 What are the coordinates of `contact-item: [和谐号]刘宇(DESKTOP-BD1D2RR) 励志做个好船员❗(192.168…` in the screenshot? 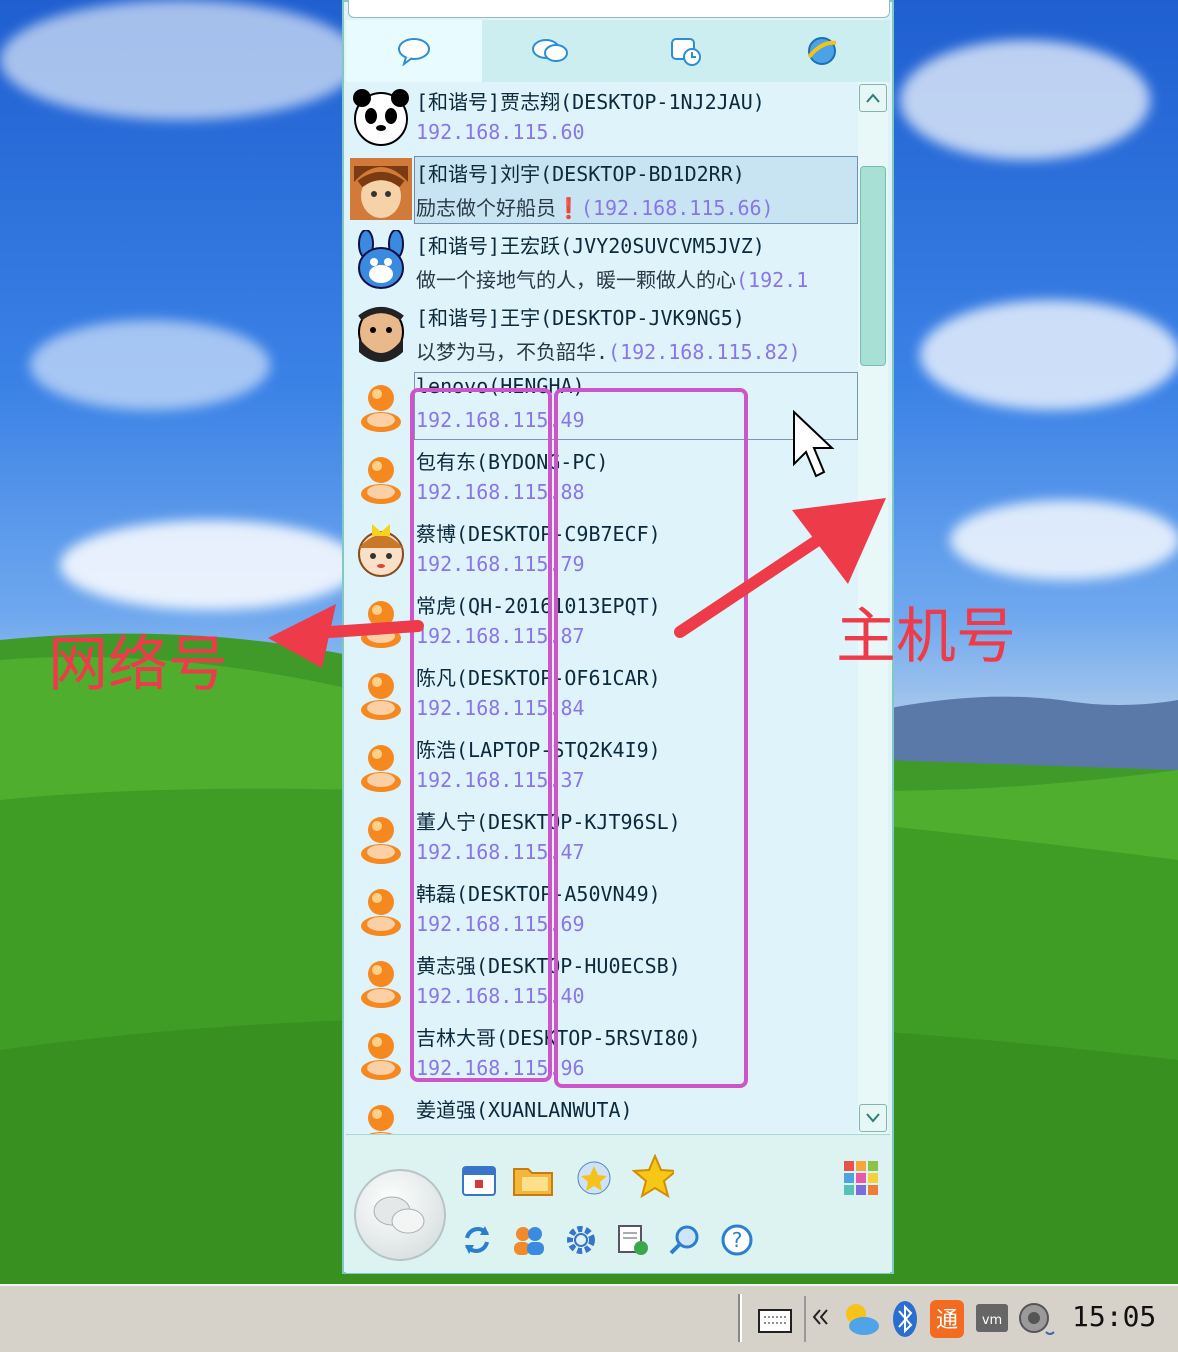 It's located at (602, 190).